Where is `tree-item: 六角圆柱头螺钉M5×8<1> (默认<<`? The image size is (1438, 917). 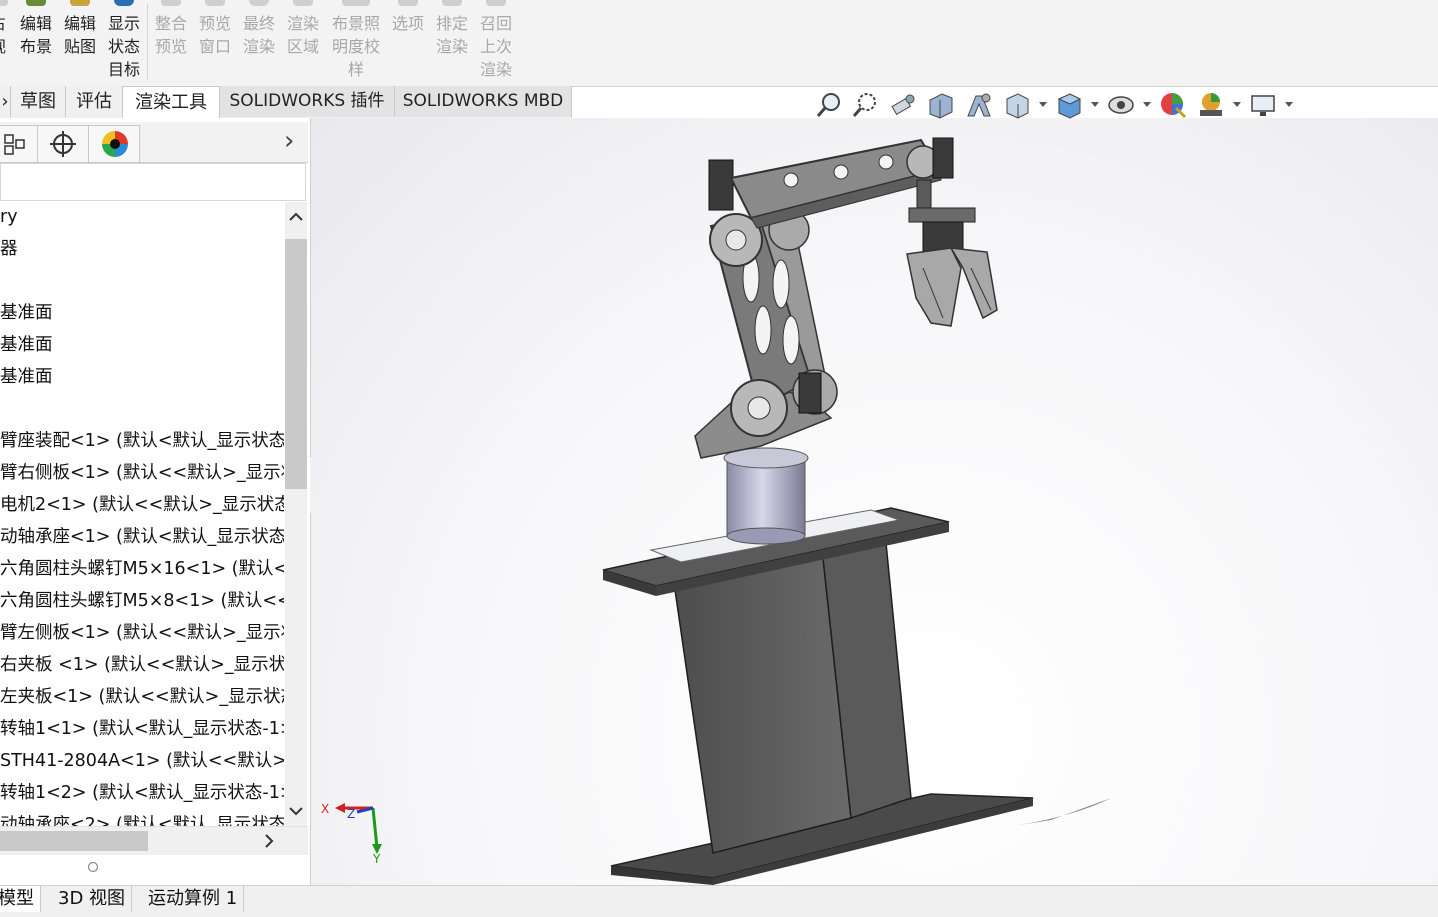
tree-item: 六角圆柱头螺钉M5×8<1> (默认<< is located at coordinates (142, 601).